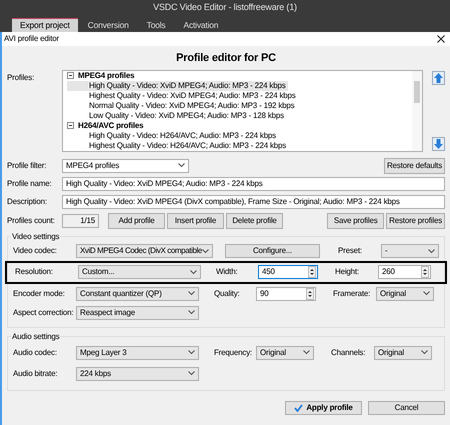  What do you see at coordinates (176, 115) in the screenshot?
I see `profile-item: Low Quality - Video: XviD MPEG4; Audio: MP3 - 128 kbps` at bounding box center [176, 115].